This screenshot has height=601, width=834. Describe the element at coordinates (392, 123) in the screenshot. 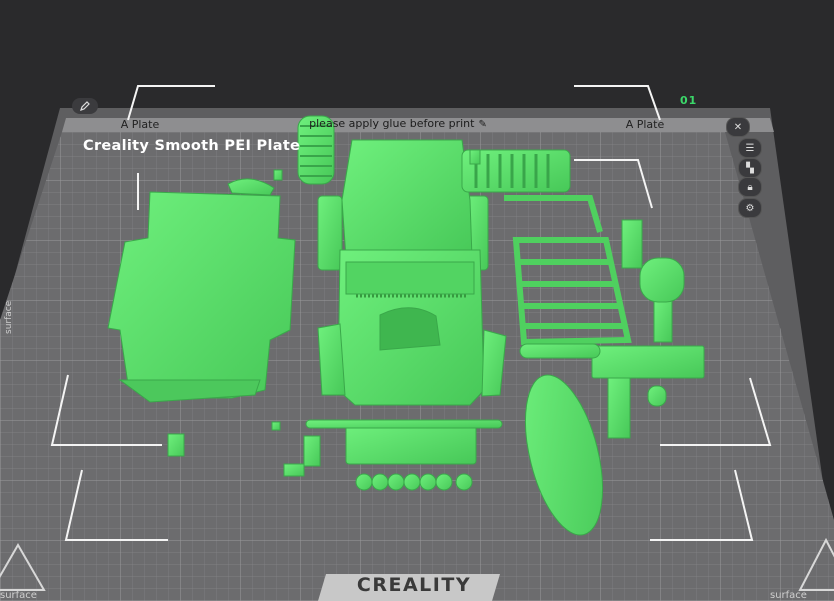

I see `plate-note-text: please apply glue before print` at that location.